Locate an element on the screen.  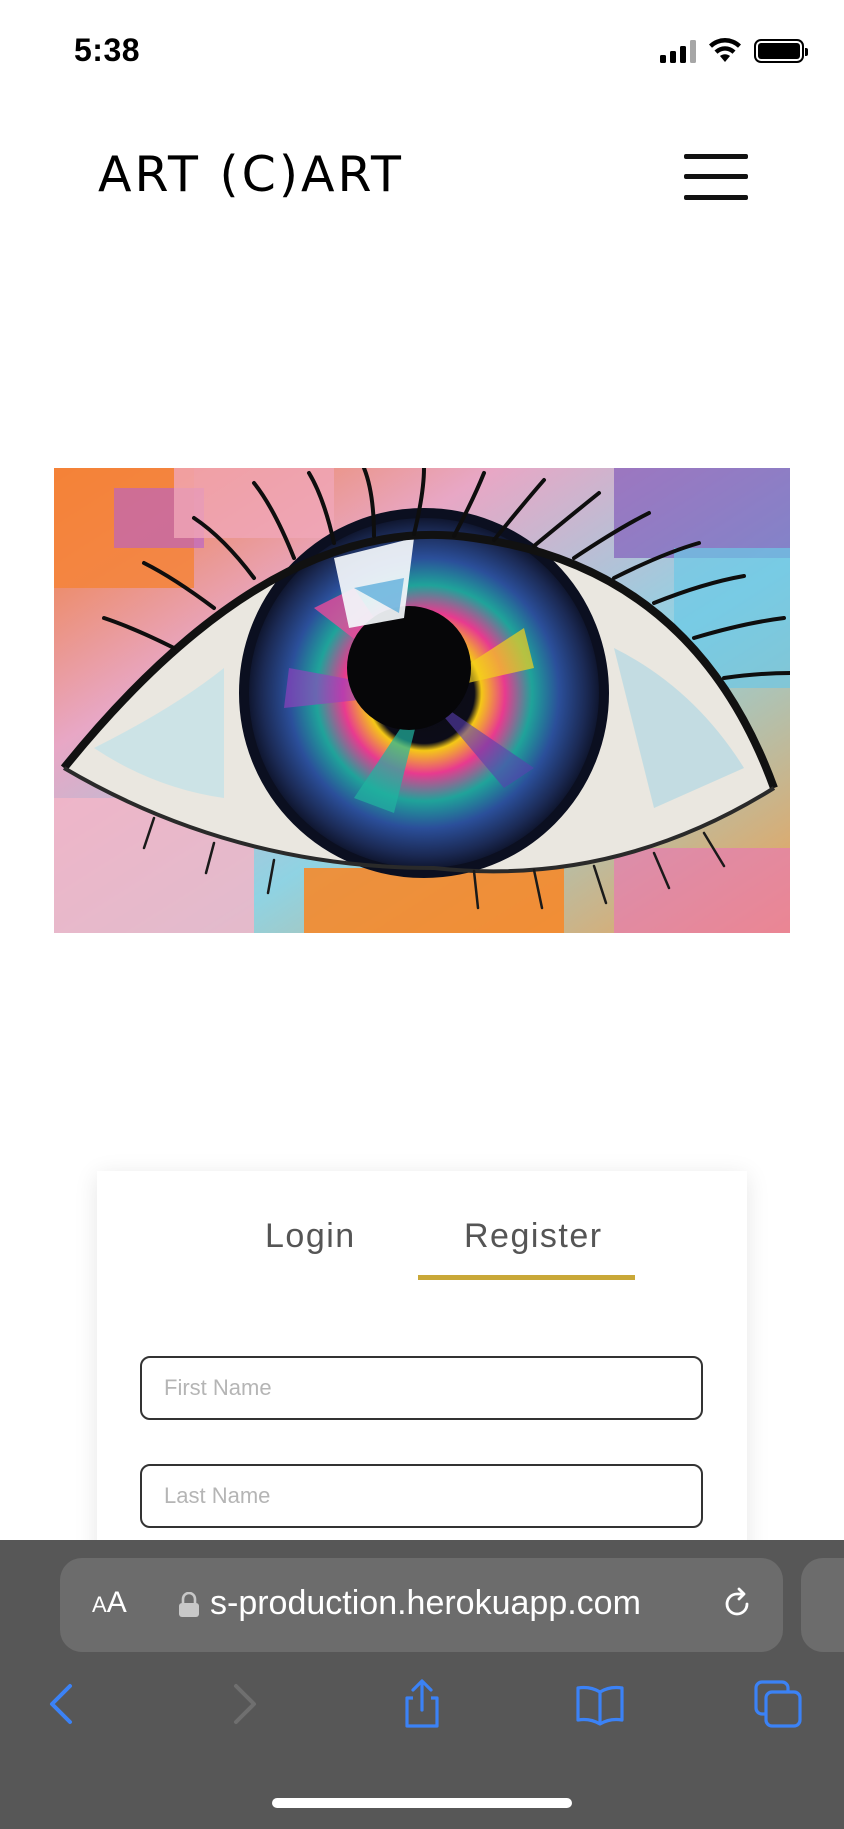
active-tab-indicator is located at coordinates (526, 1277).